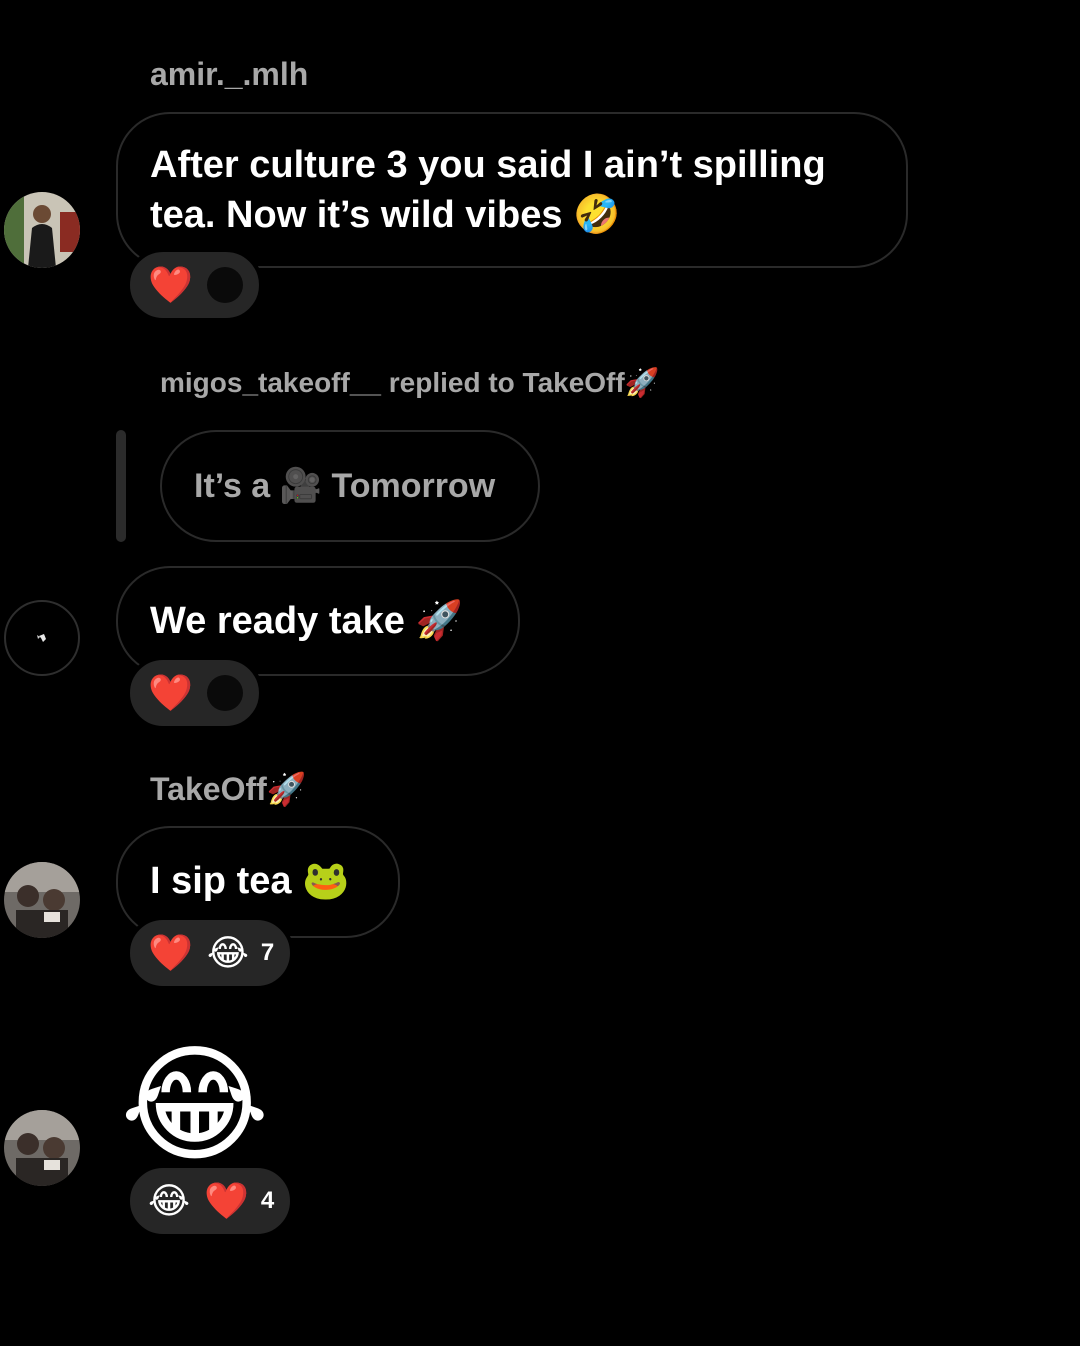 The image size is (1080, 1346). I want to click on reaction-count: 4, so click(267, 1200).